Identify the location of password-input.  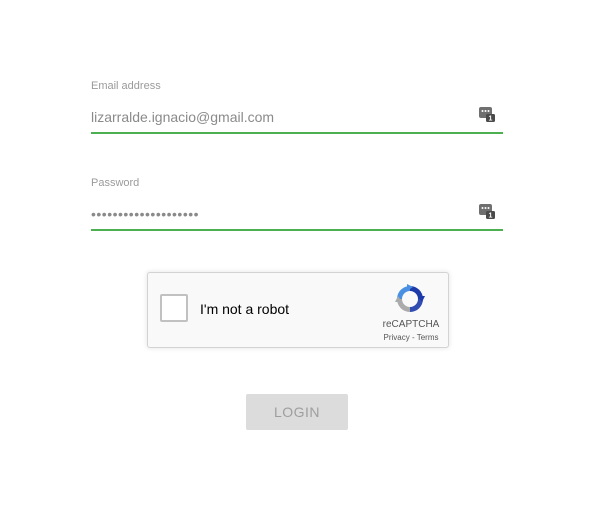
(281, 214).